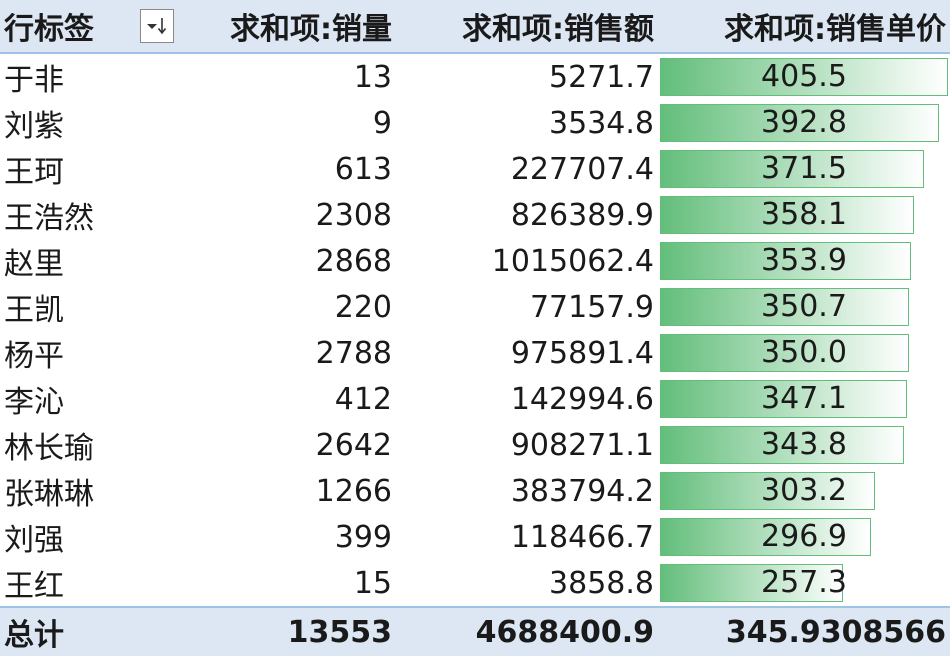 The height and width of the screenshot is (656, 950). I want to click on table-row: 刘紫 9 3534.8 392.8, so click(475, 123).